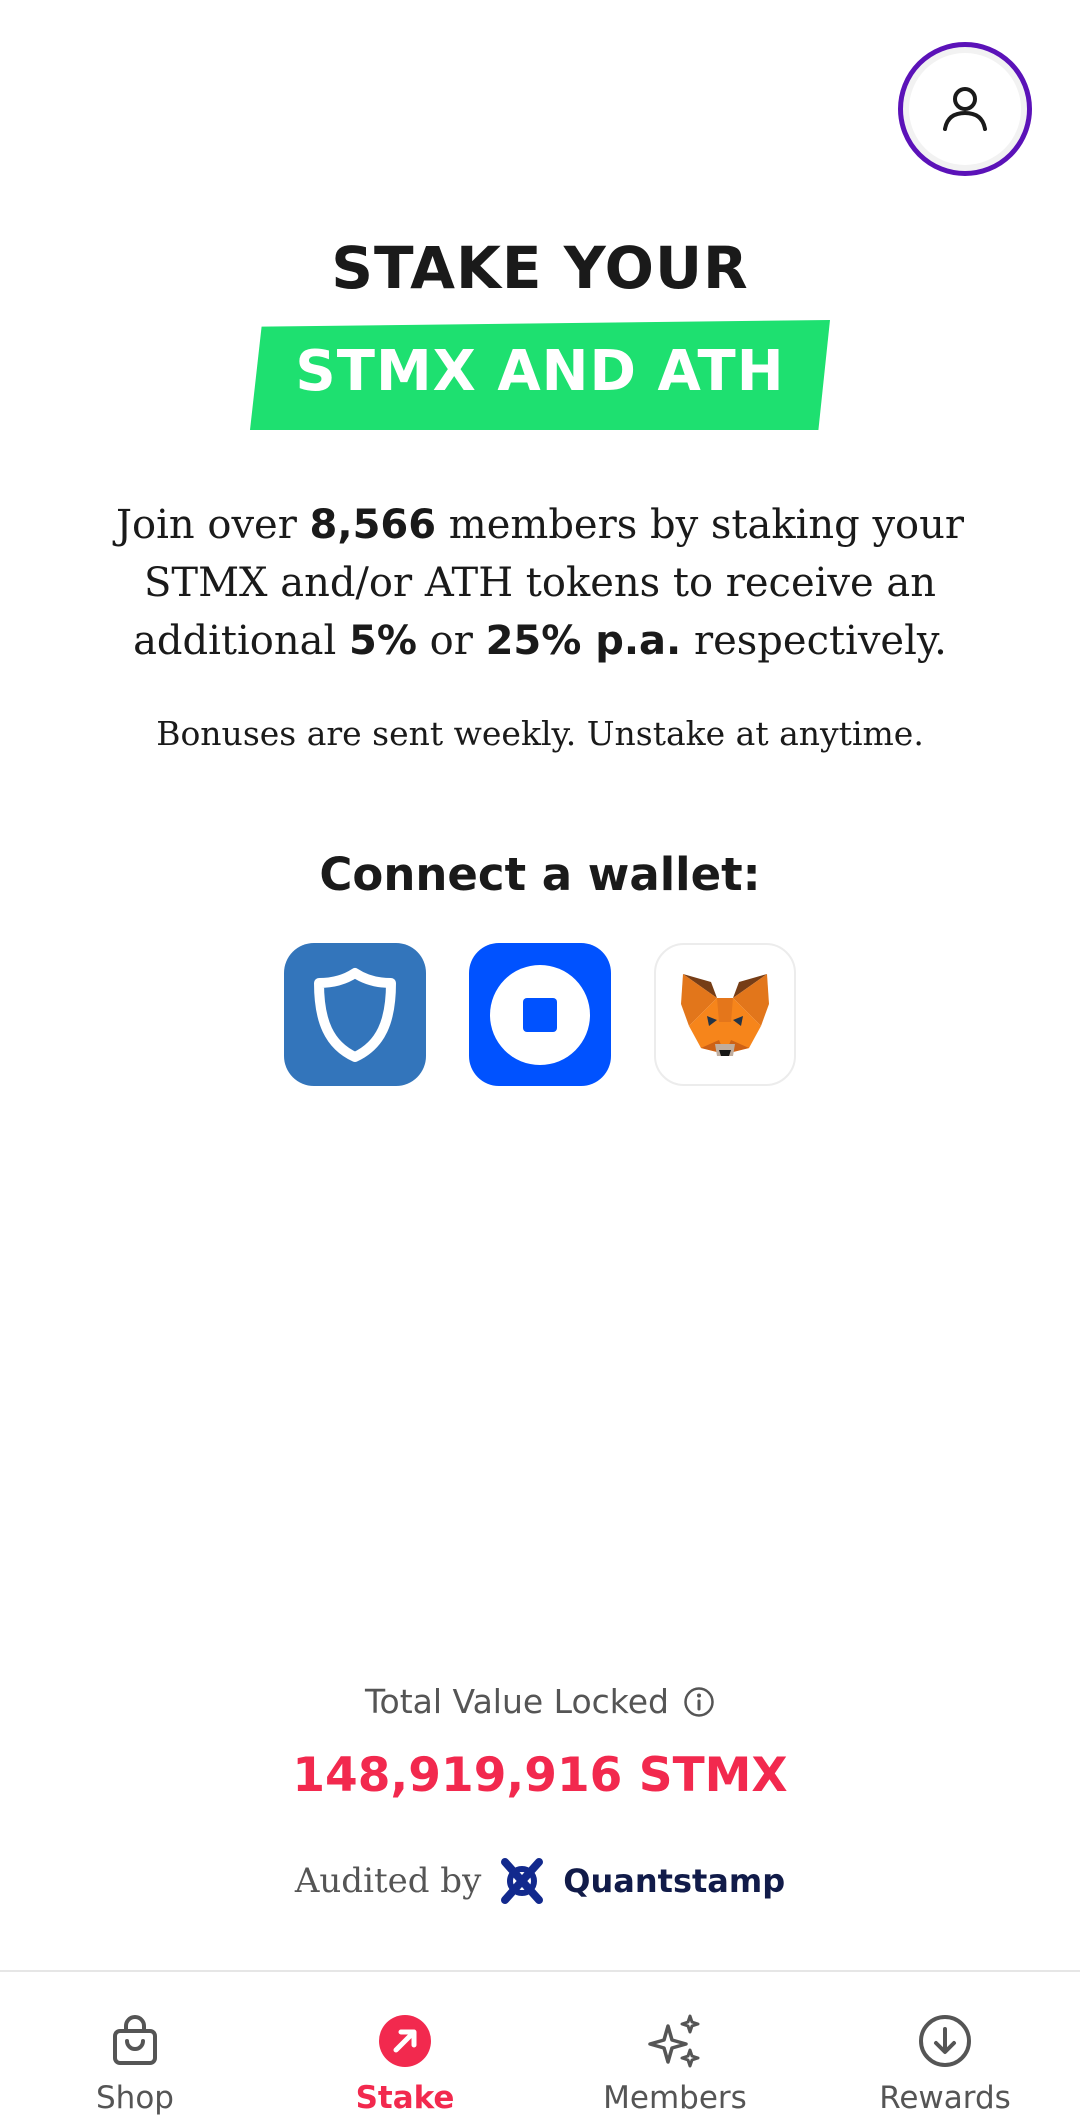 Image resolution: width=1080 pixels, height=2127 pixels. I want to click on intro-part: respectively., so click(814, 641).